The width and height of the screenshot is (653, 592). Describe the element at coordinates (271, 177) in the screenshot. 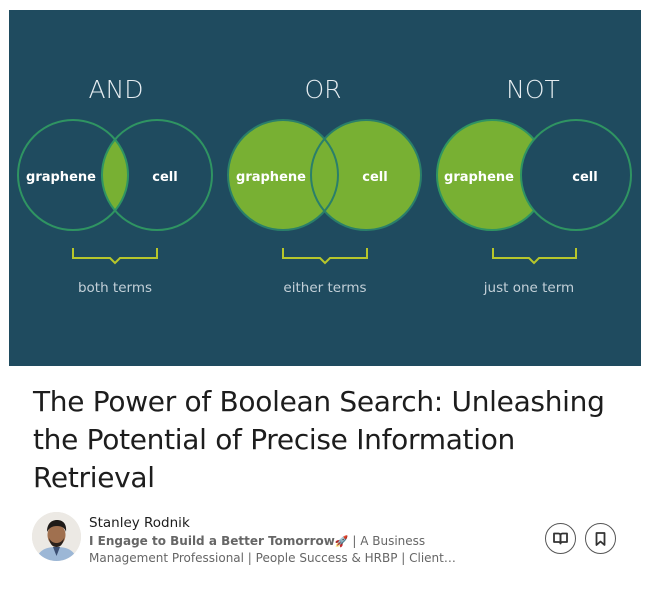

I see `or-left-term: graphene` at that location.